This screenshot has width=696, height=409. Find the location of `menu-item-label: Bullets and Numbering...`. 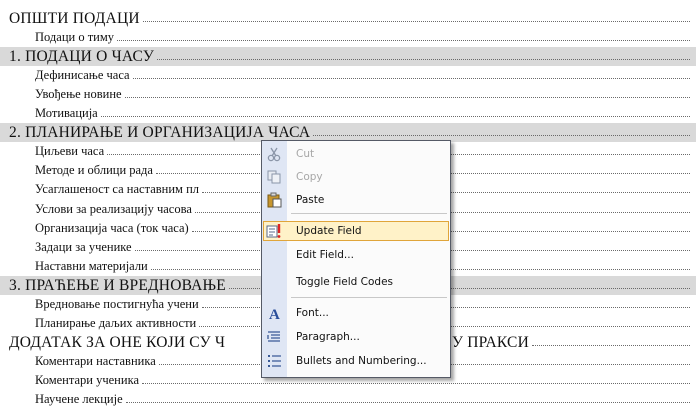

menu-item-label: Bullets and Numbering... is located at coordinates (361, 361).